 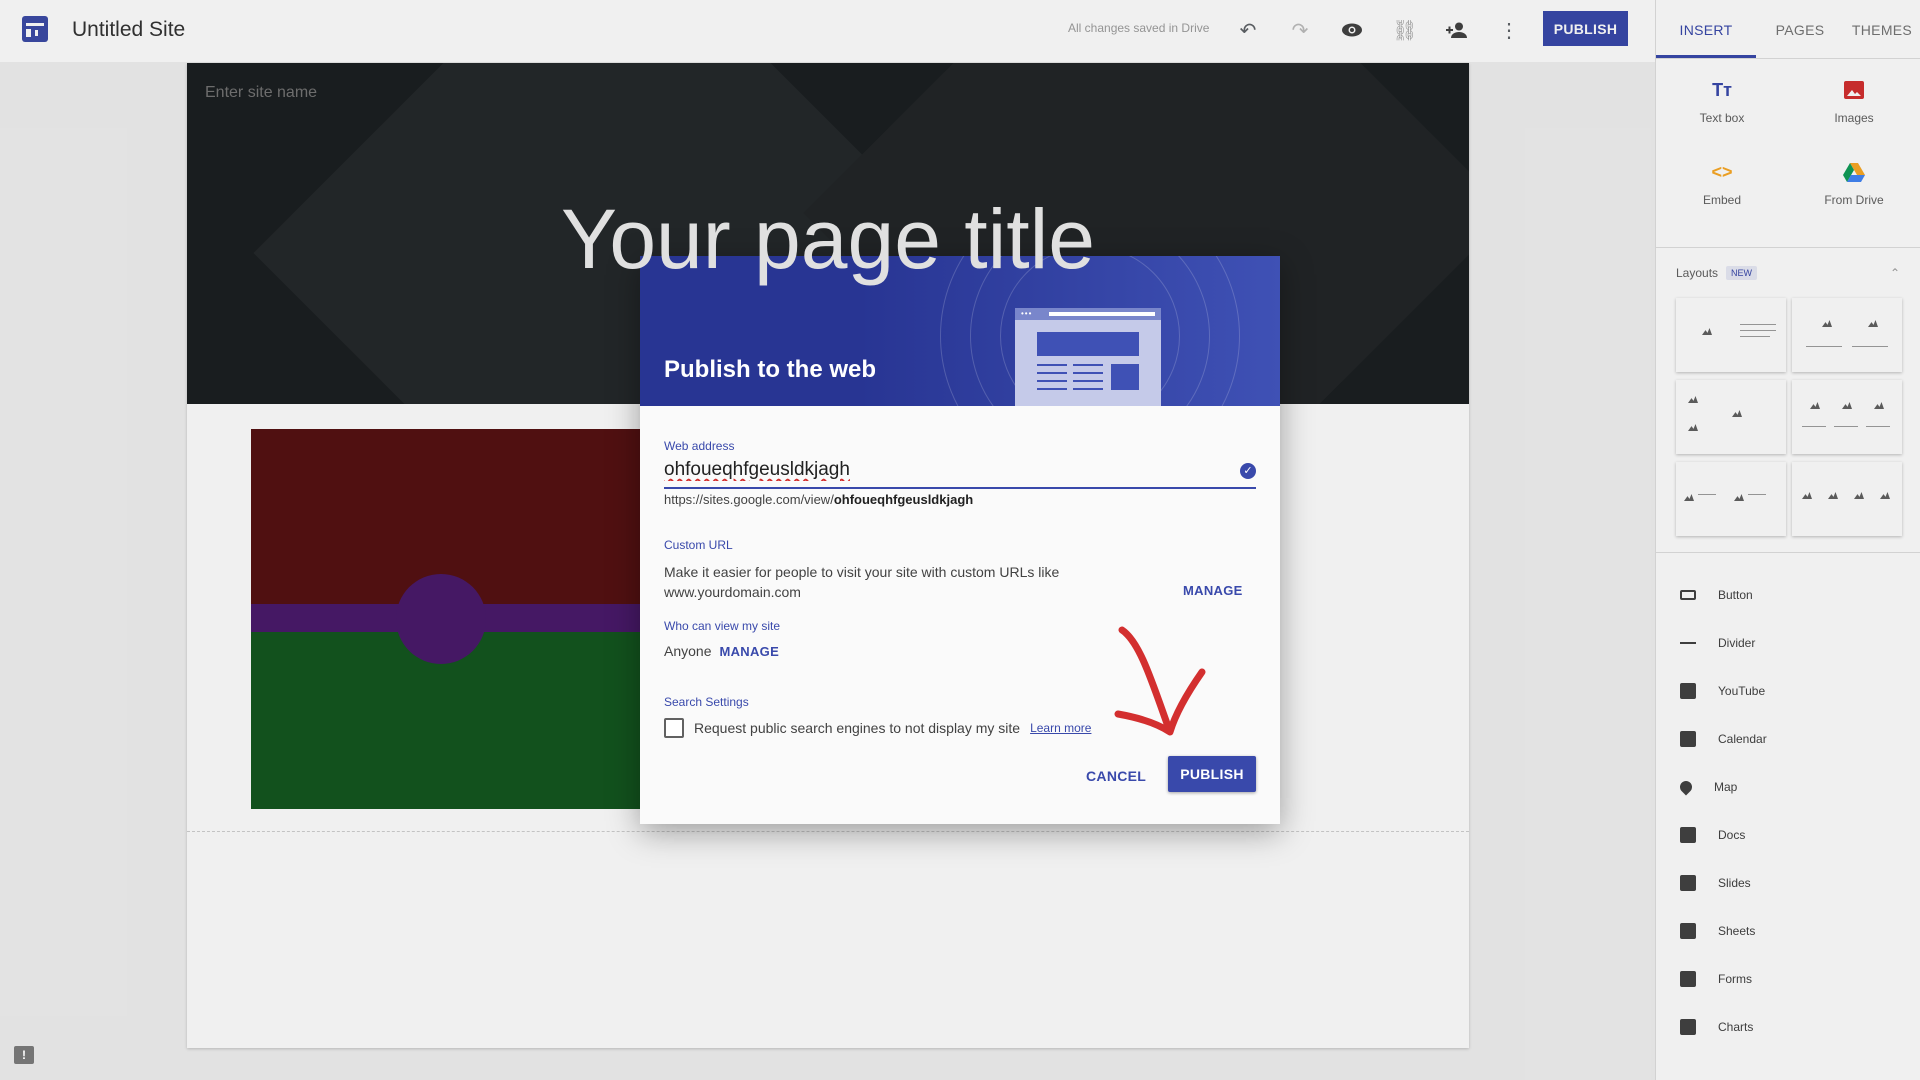 What do you see at coordinates (674, 728) in the screenshot?
I see `search-engine-checkbox` at bounding box center [674, 728].